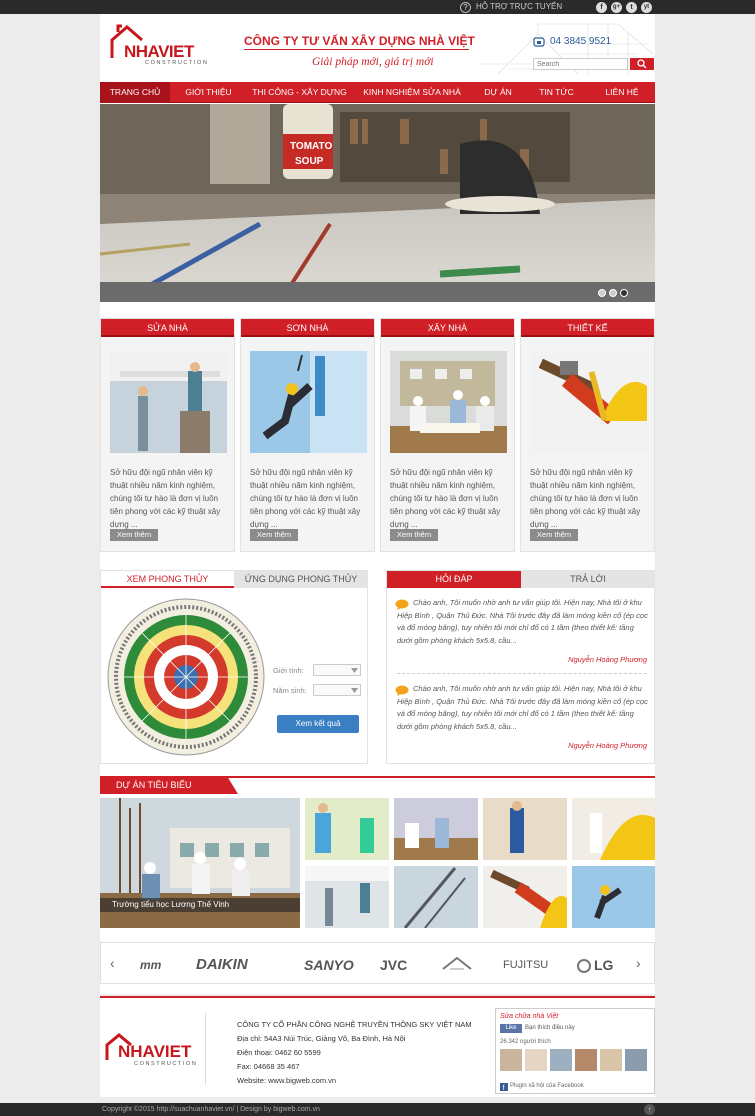 The width and height of the screenshot is (755, 1116). Describe the element at coordinates (288, 670) in the screenshot. I see `gender-label: Giới tính:` at that location.